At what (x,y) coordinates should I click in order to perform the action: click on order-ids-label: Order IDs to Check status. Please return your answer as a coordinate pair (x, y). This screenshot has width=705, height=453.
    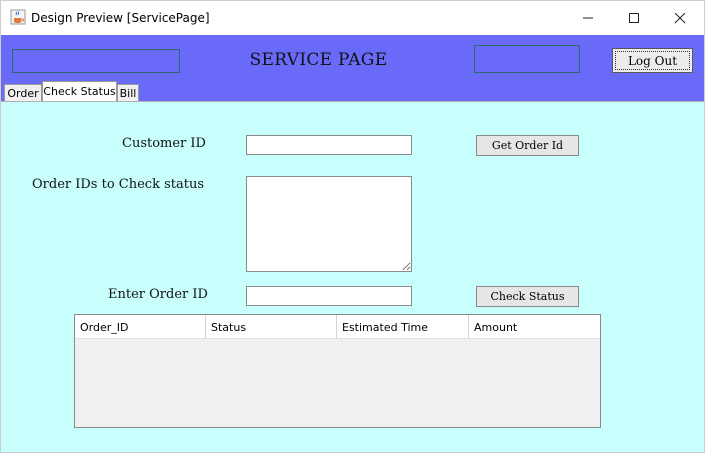
    Looking at the image, I should click on (118, 184).